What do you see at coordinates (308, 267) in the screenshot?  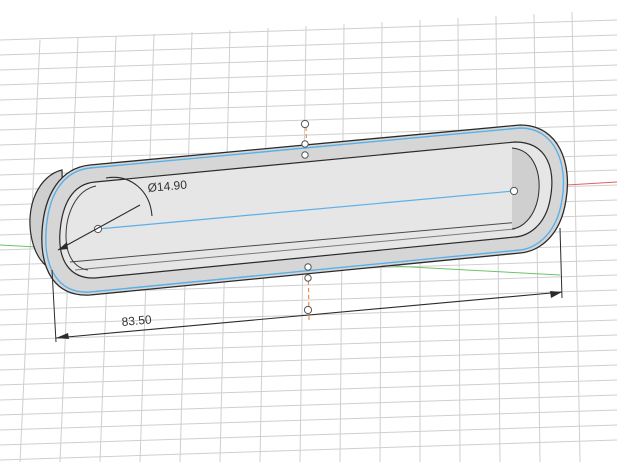 I see `sketch-point-bottom` at bounding box center [308, 267].